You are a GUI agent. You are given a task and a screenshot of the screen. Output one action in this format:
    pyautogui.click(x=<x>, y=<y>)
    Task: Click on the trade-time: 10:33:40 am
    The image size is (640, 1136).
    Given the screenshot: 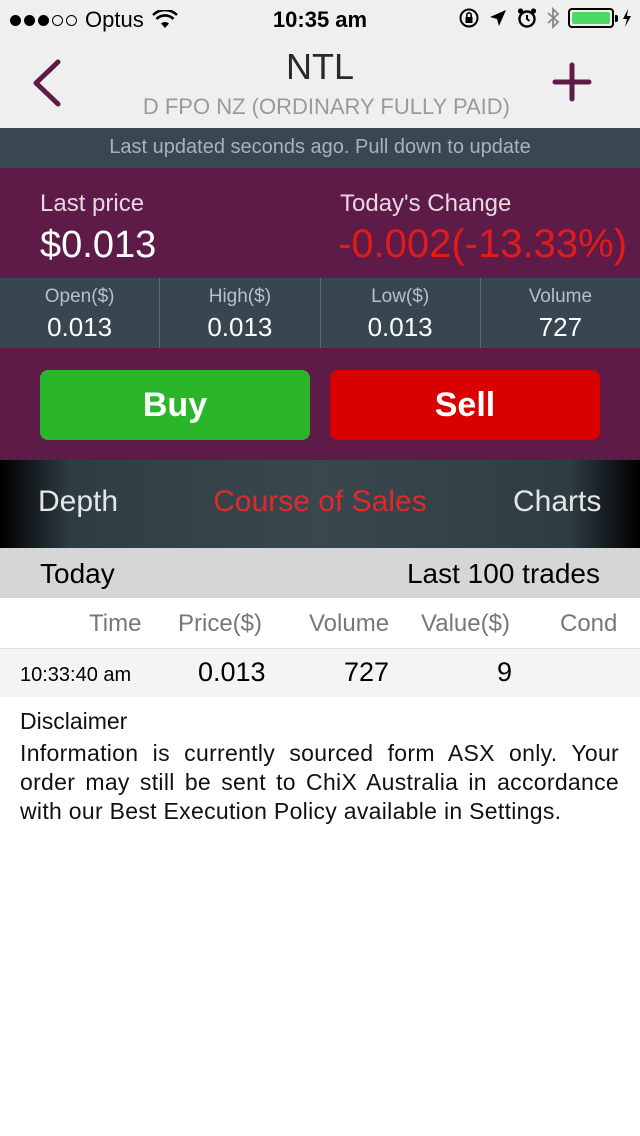 What is the action you would take?
    pyautogui.click(x=76, y=675)
    